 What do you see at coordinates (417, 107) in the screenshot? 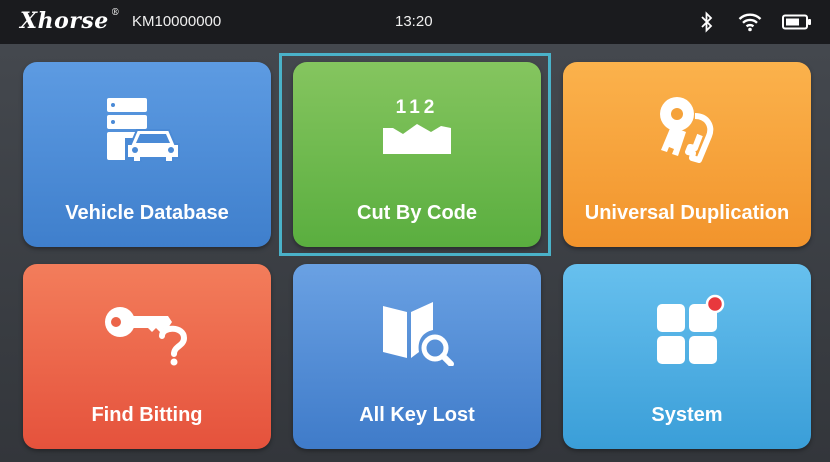
I see `cut-code-digits: 112` at bounding box center [417, 107].